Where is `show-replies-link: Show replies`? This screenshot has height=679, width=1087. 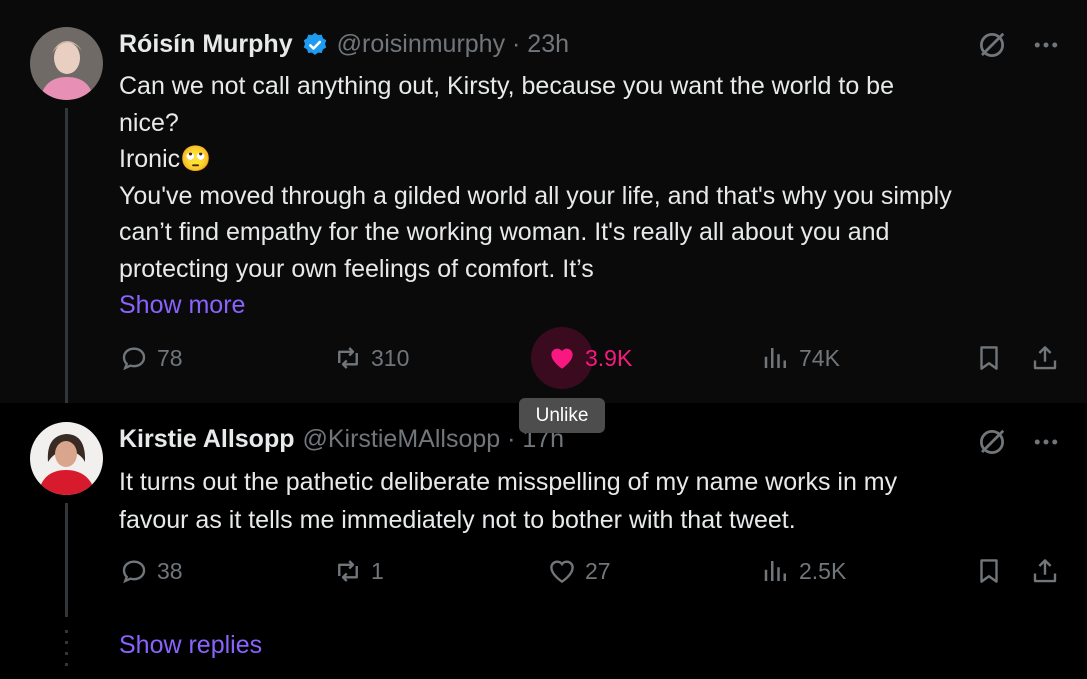
show-replies-link: Show replies is located at coordinates (190, 645).